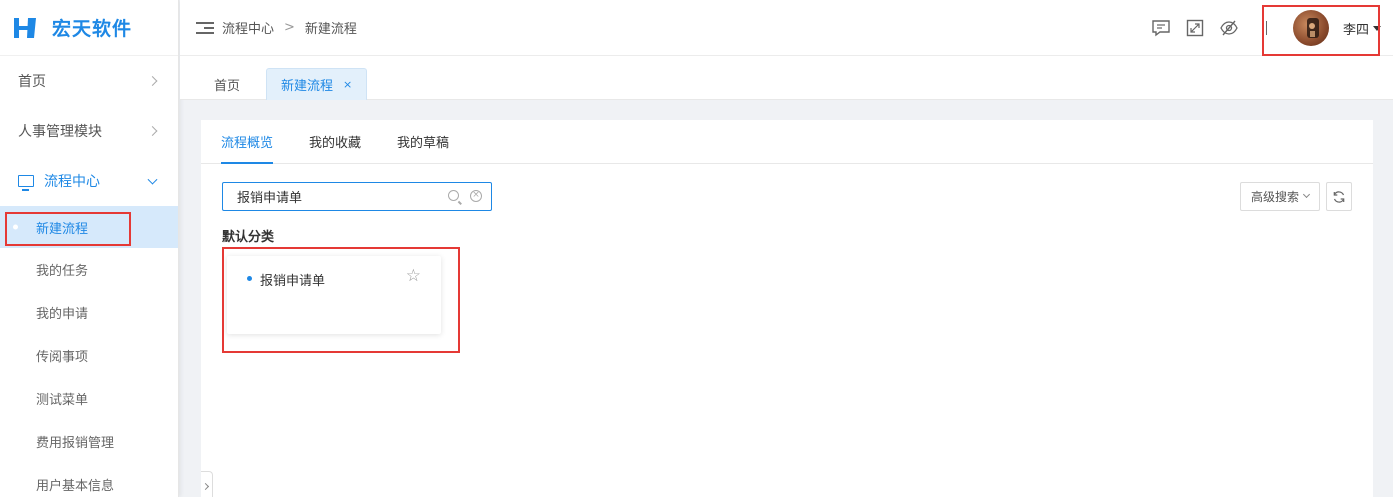 The height and width of the screenshot is (497, 1393). What do you see at coordinates (248, 237) in the screenshot?
I see `category-title: 默认分类` at bounding box center [248, 237].